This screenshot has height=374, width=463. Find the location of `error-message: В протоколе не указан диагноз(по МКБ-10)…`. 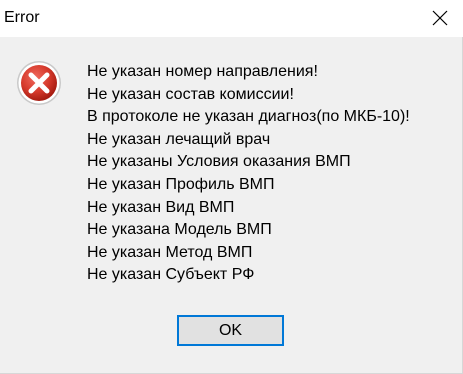

error-message: В протоколе не указан диагноз(по МКБ-10)… is located at coordinates (248, 117).